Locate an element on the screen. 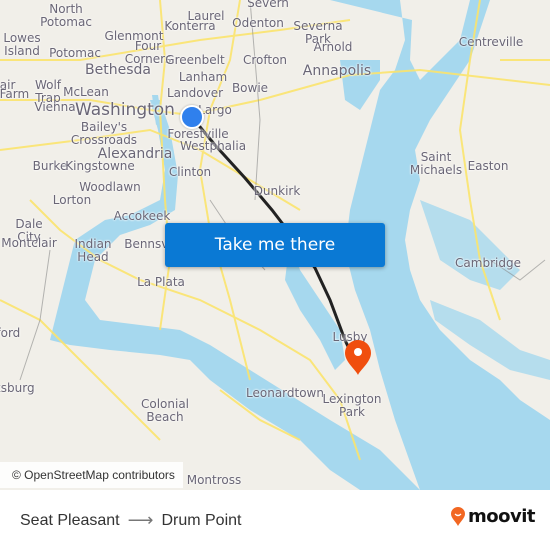 This screenshot has height=550, width=550. map-label: Crofton is located at coordinates (265, 60).